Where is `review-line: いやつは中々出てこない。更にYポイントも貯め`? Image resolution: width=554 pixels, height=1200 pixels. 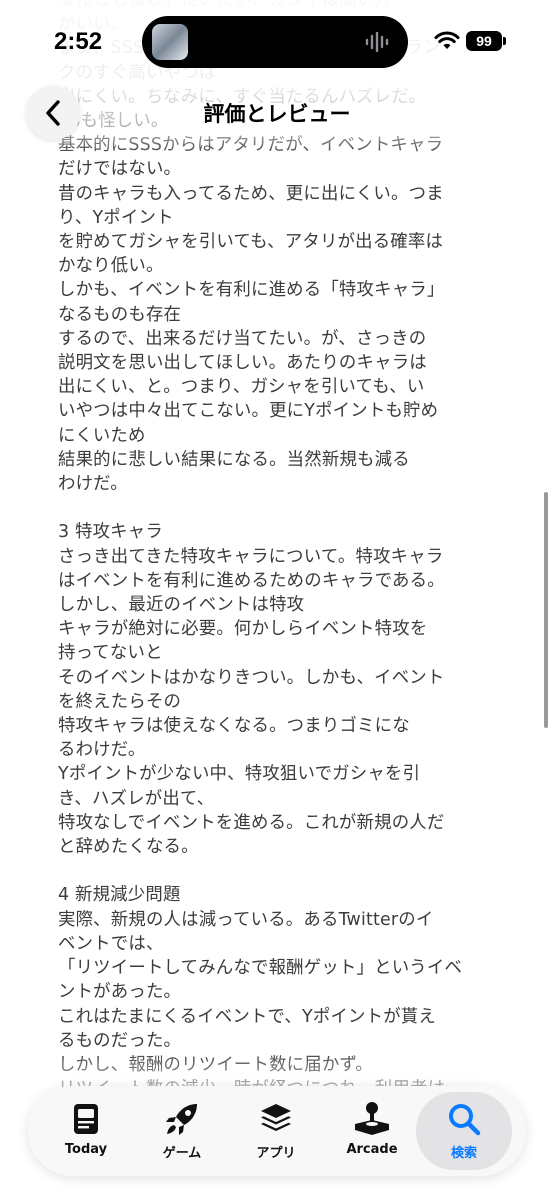 review-line: いやつは中々出てこない。更にYポイントも貯め is located at coordinates (248, 411).